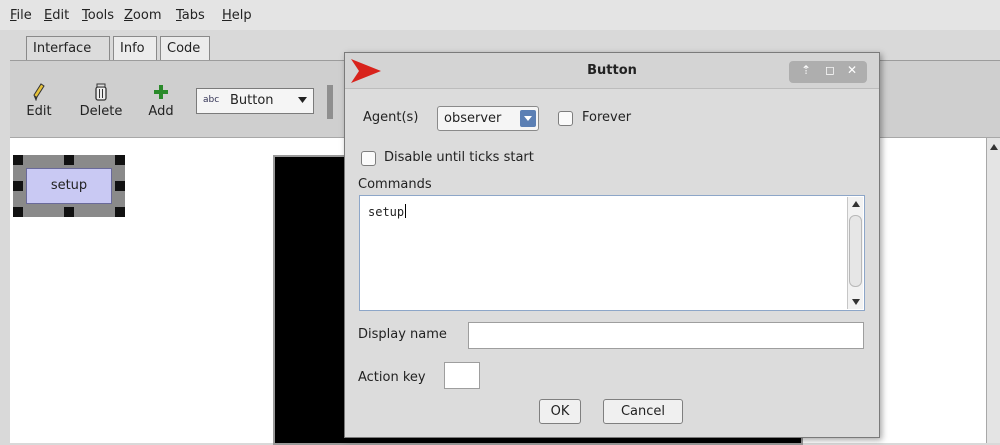  I want to click on ok-button: OK, so click(560, 411).